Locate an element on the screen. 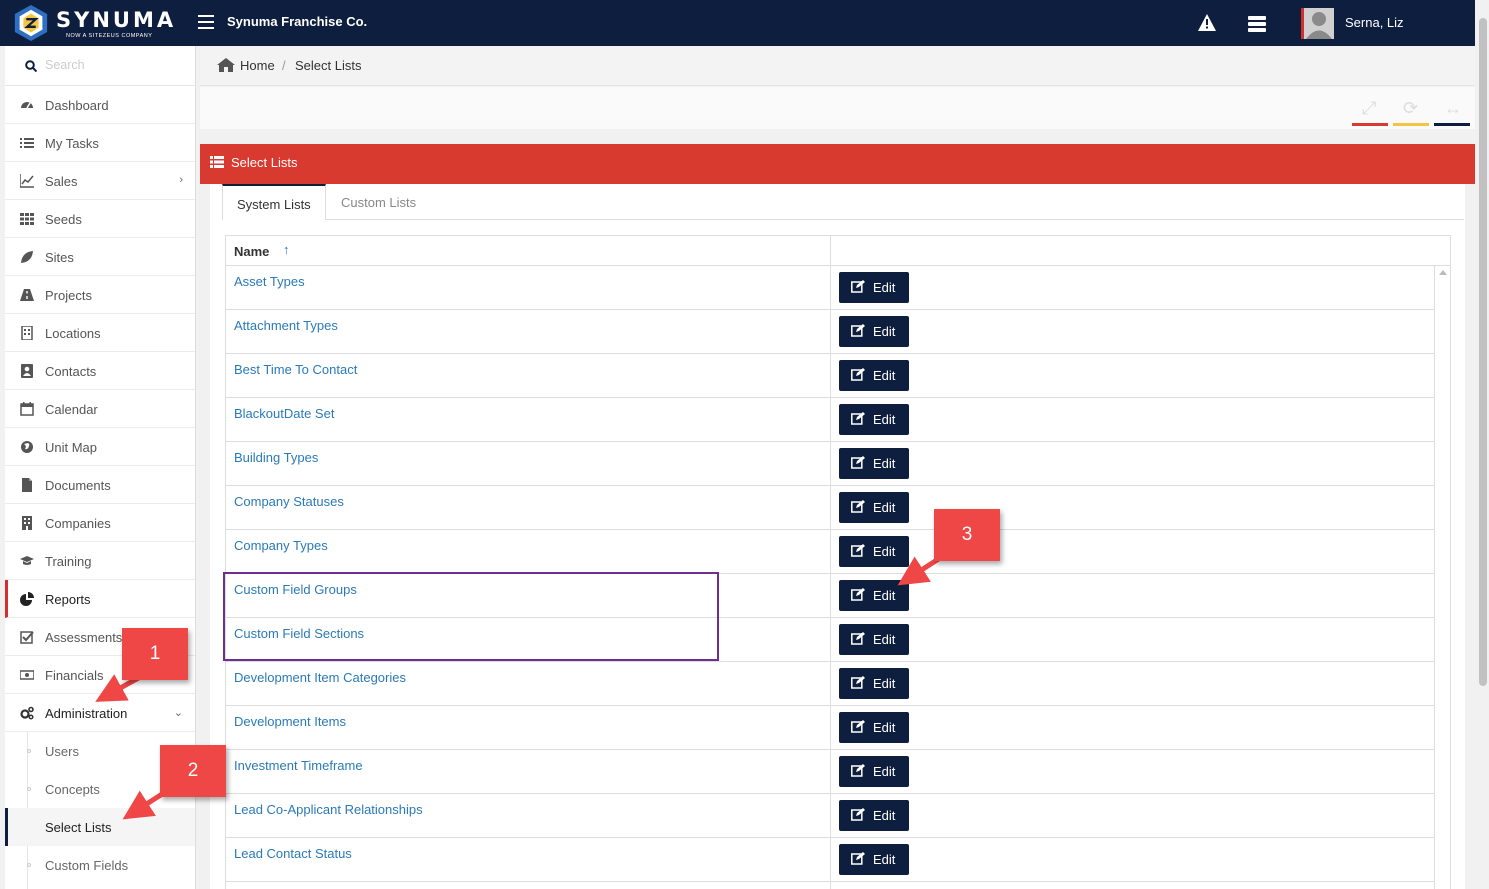 This screenshot has height=889, width=1489. warning-icon is located at coordinates (1207, 22).